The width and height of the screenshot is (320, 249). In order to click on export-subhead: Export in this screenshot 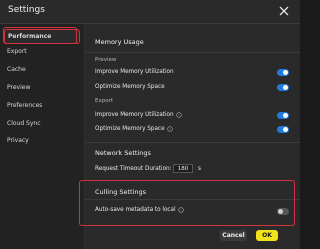, I will do `click(104, 101)`.